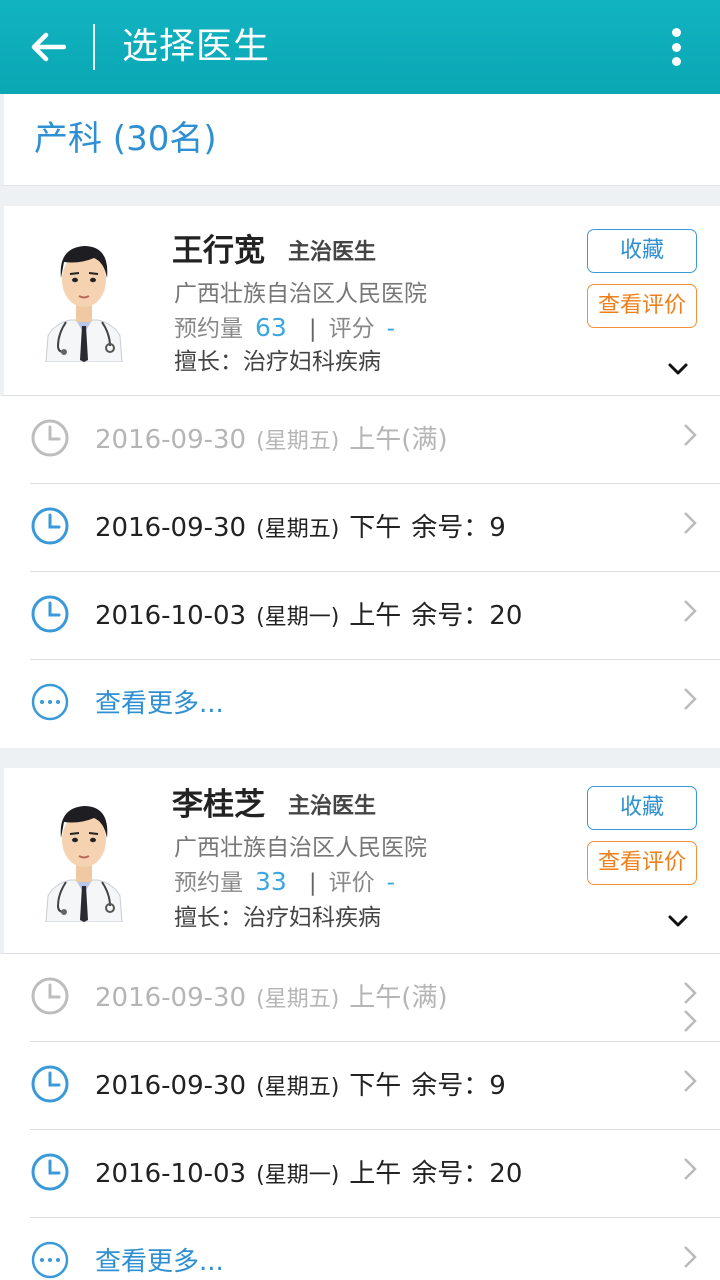  I want to click on page-title: 选择医生, so click(196, 46).